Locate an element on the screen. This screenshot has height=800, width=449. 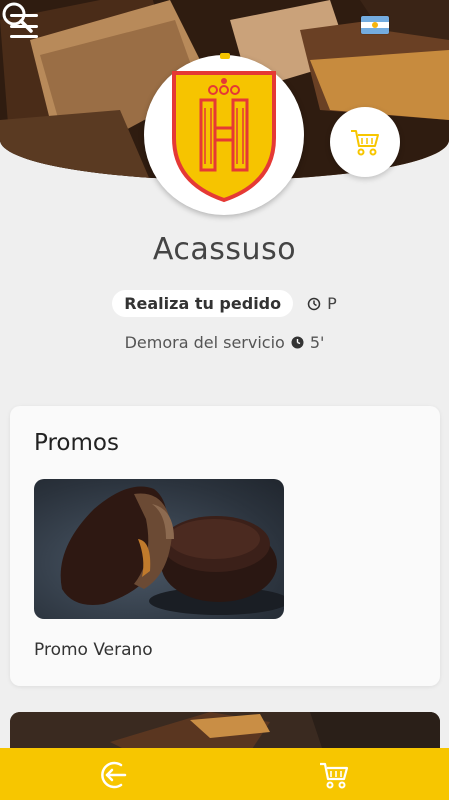
store-logo is located at coordinates (224, 135).